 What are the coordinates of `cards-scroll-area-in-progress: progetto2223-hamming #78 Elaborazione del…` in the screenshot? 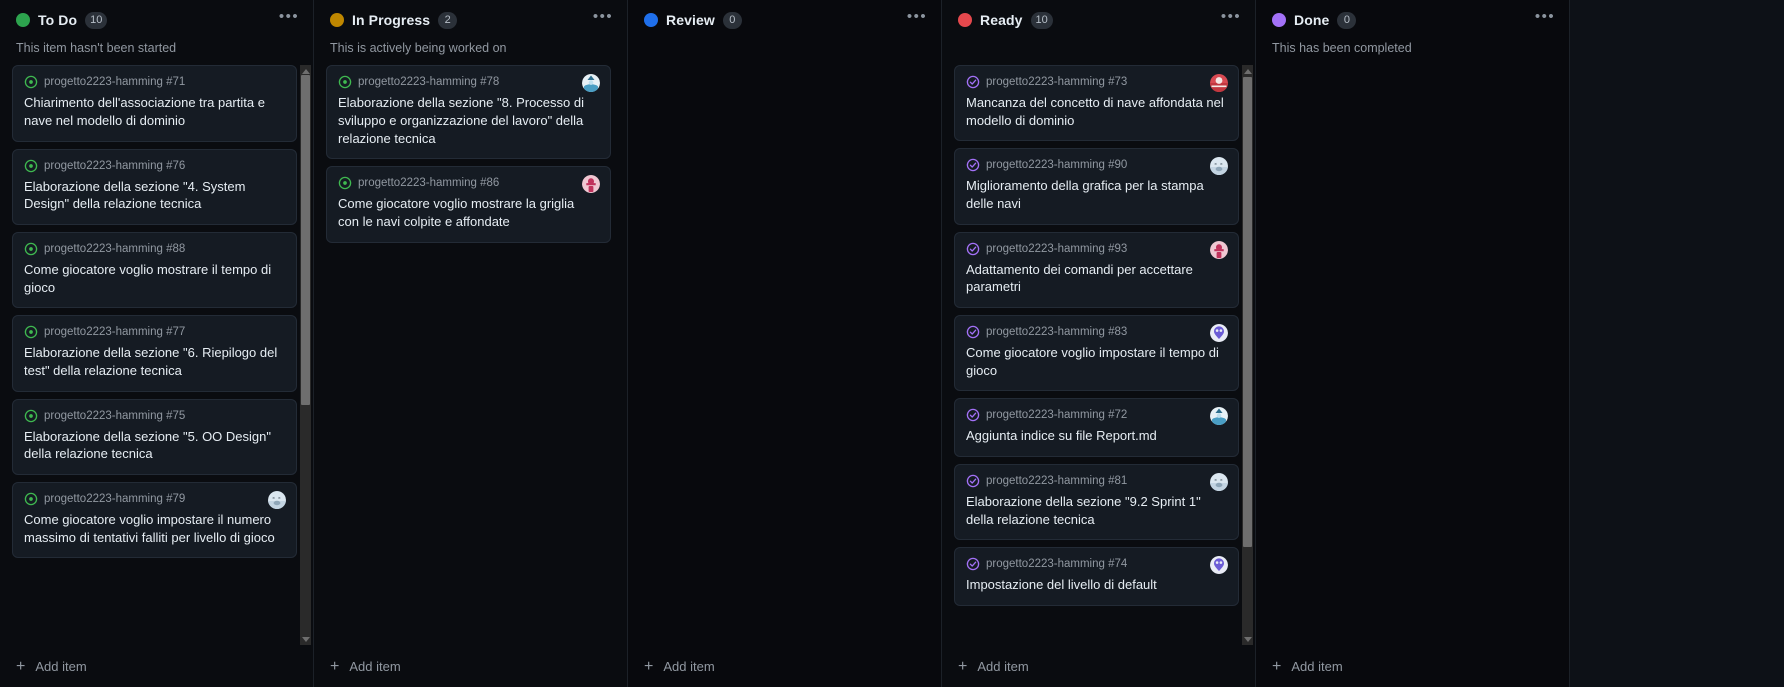 It's located at (470, 355).